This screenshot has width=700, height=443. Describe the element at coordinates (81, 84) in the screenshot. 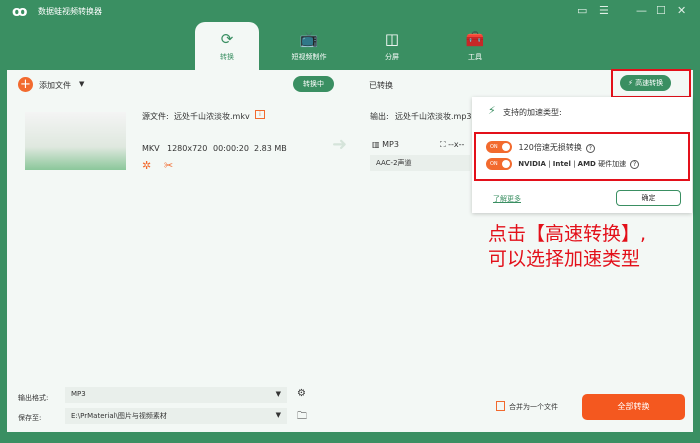

I see `add-file-dropdown: ▼` at that location.